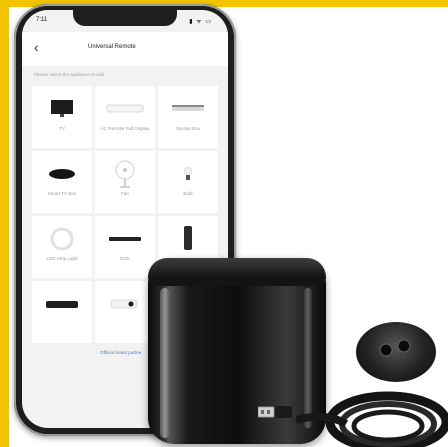 The image size is (448, 447). Describe the element at coordinates (69, 74) in the screenshot. I see `instruction-text: Please select the appliance to add` at that location.